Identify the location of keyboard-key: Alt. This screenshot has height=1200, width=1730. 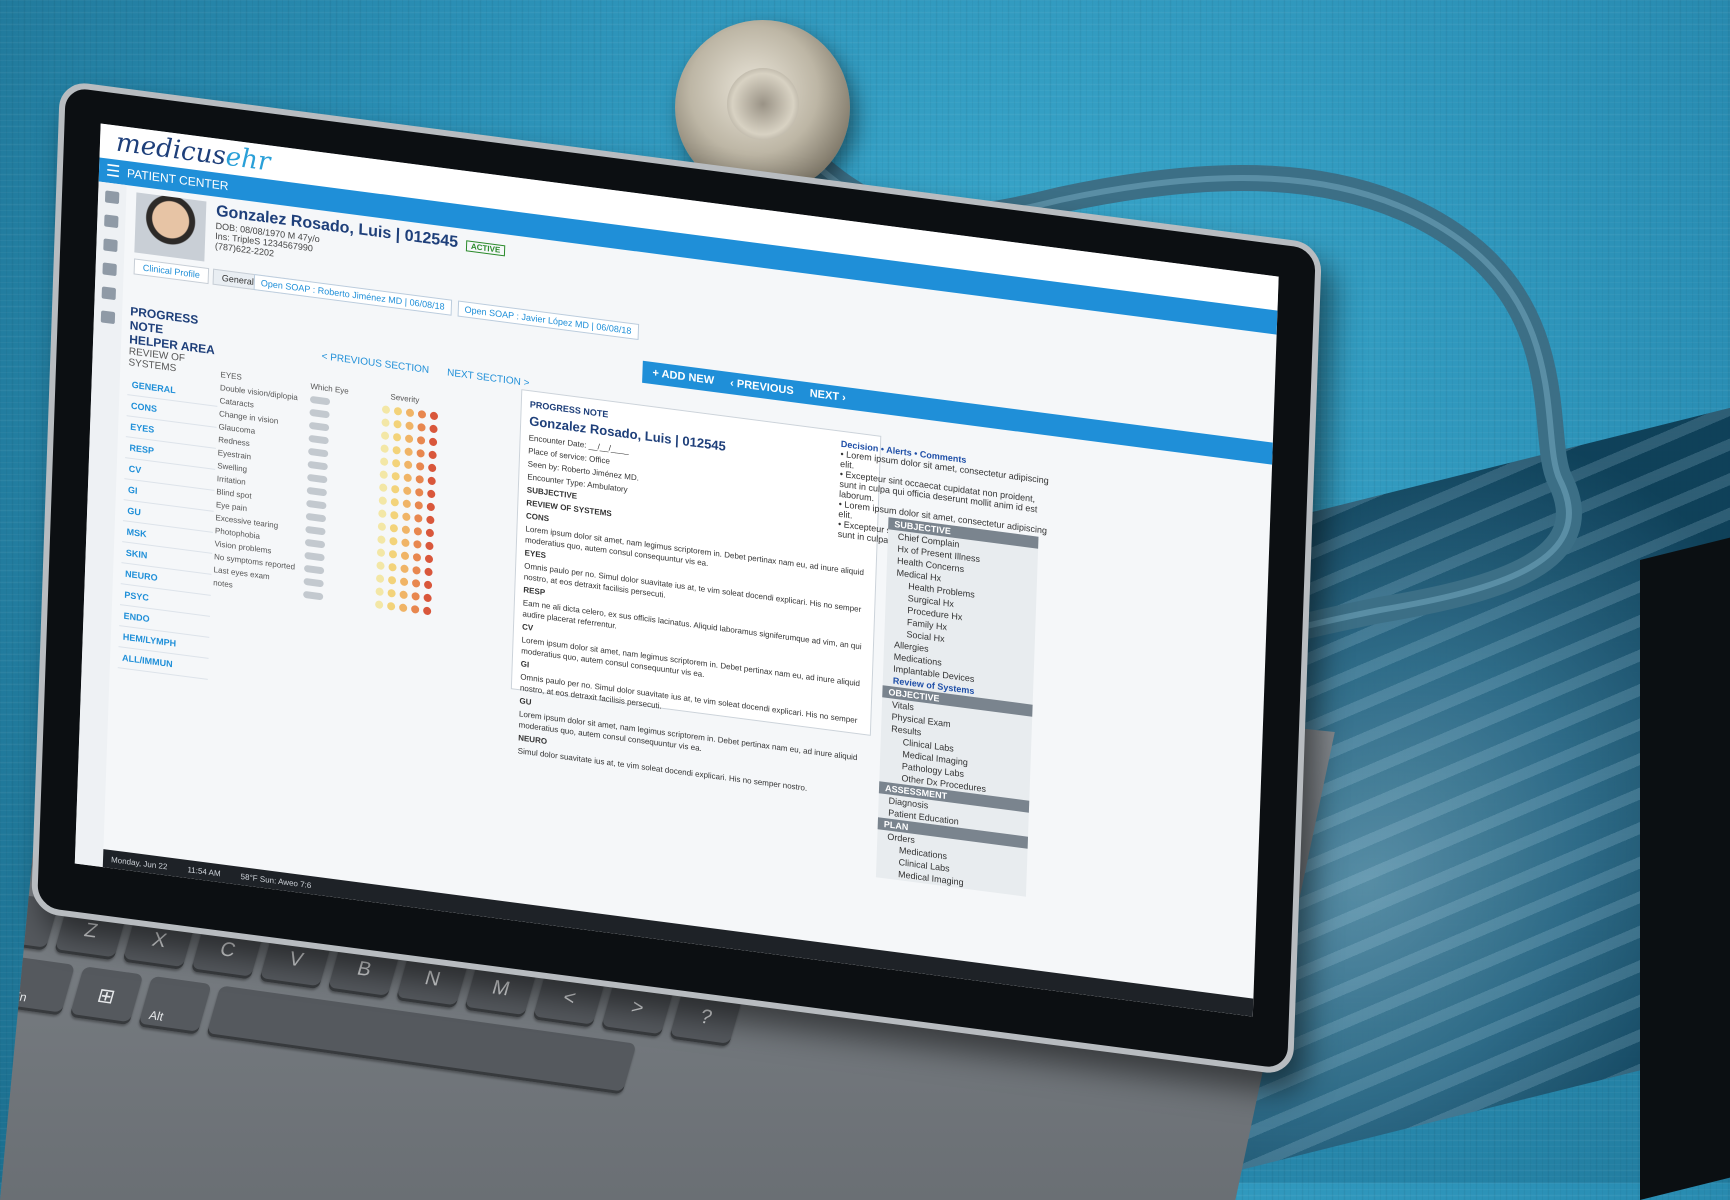
(174, 1005).